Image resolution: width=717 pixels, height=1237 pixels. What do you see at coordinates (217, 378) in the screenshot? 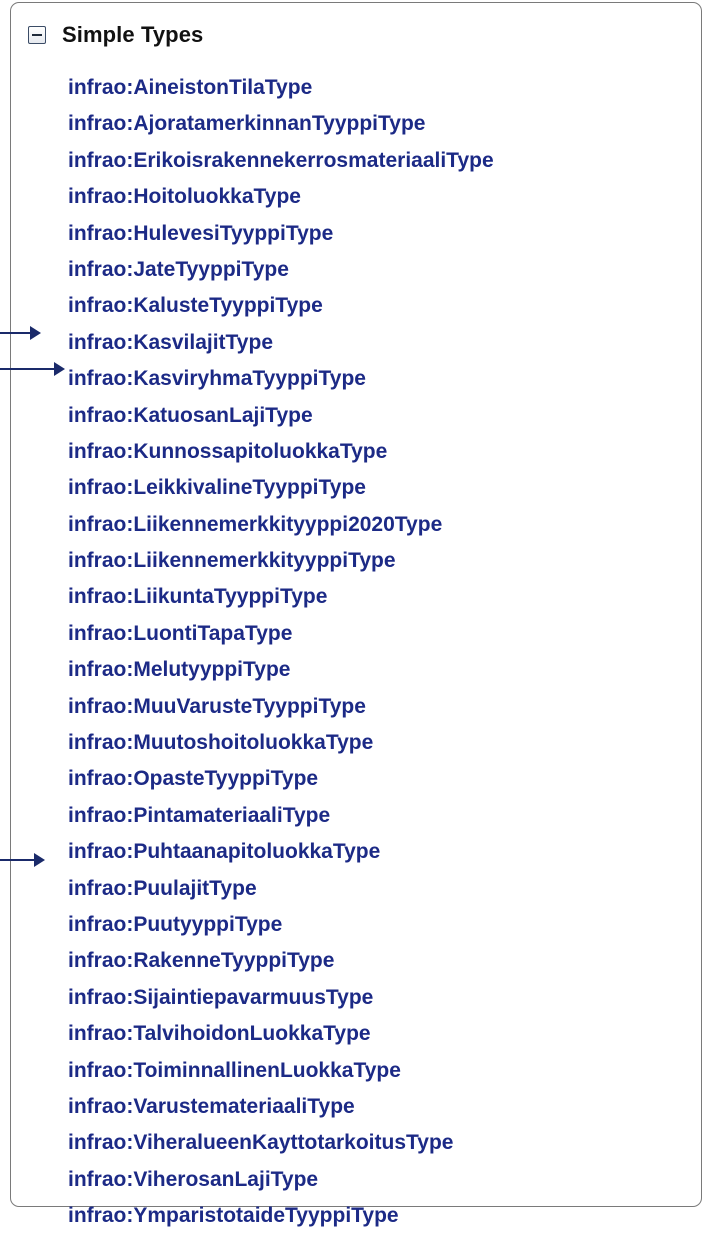
I see `type-link: infrao:KasviryhmaTyyppiType` at bounding box center [217, 378].